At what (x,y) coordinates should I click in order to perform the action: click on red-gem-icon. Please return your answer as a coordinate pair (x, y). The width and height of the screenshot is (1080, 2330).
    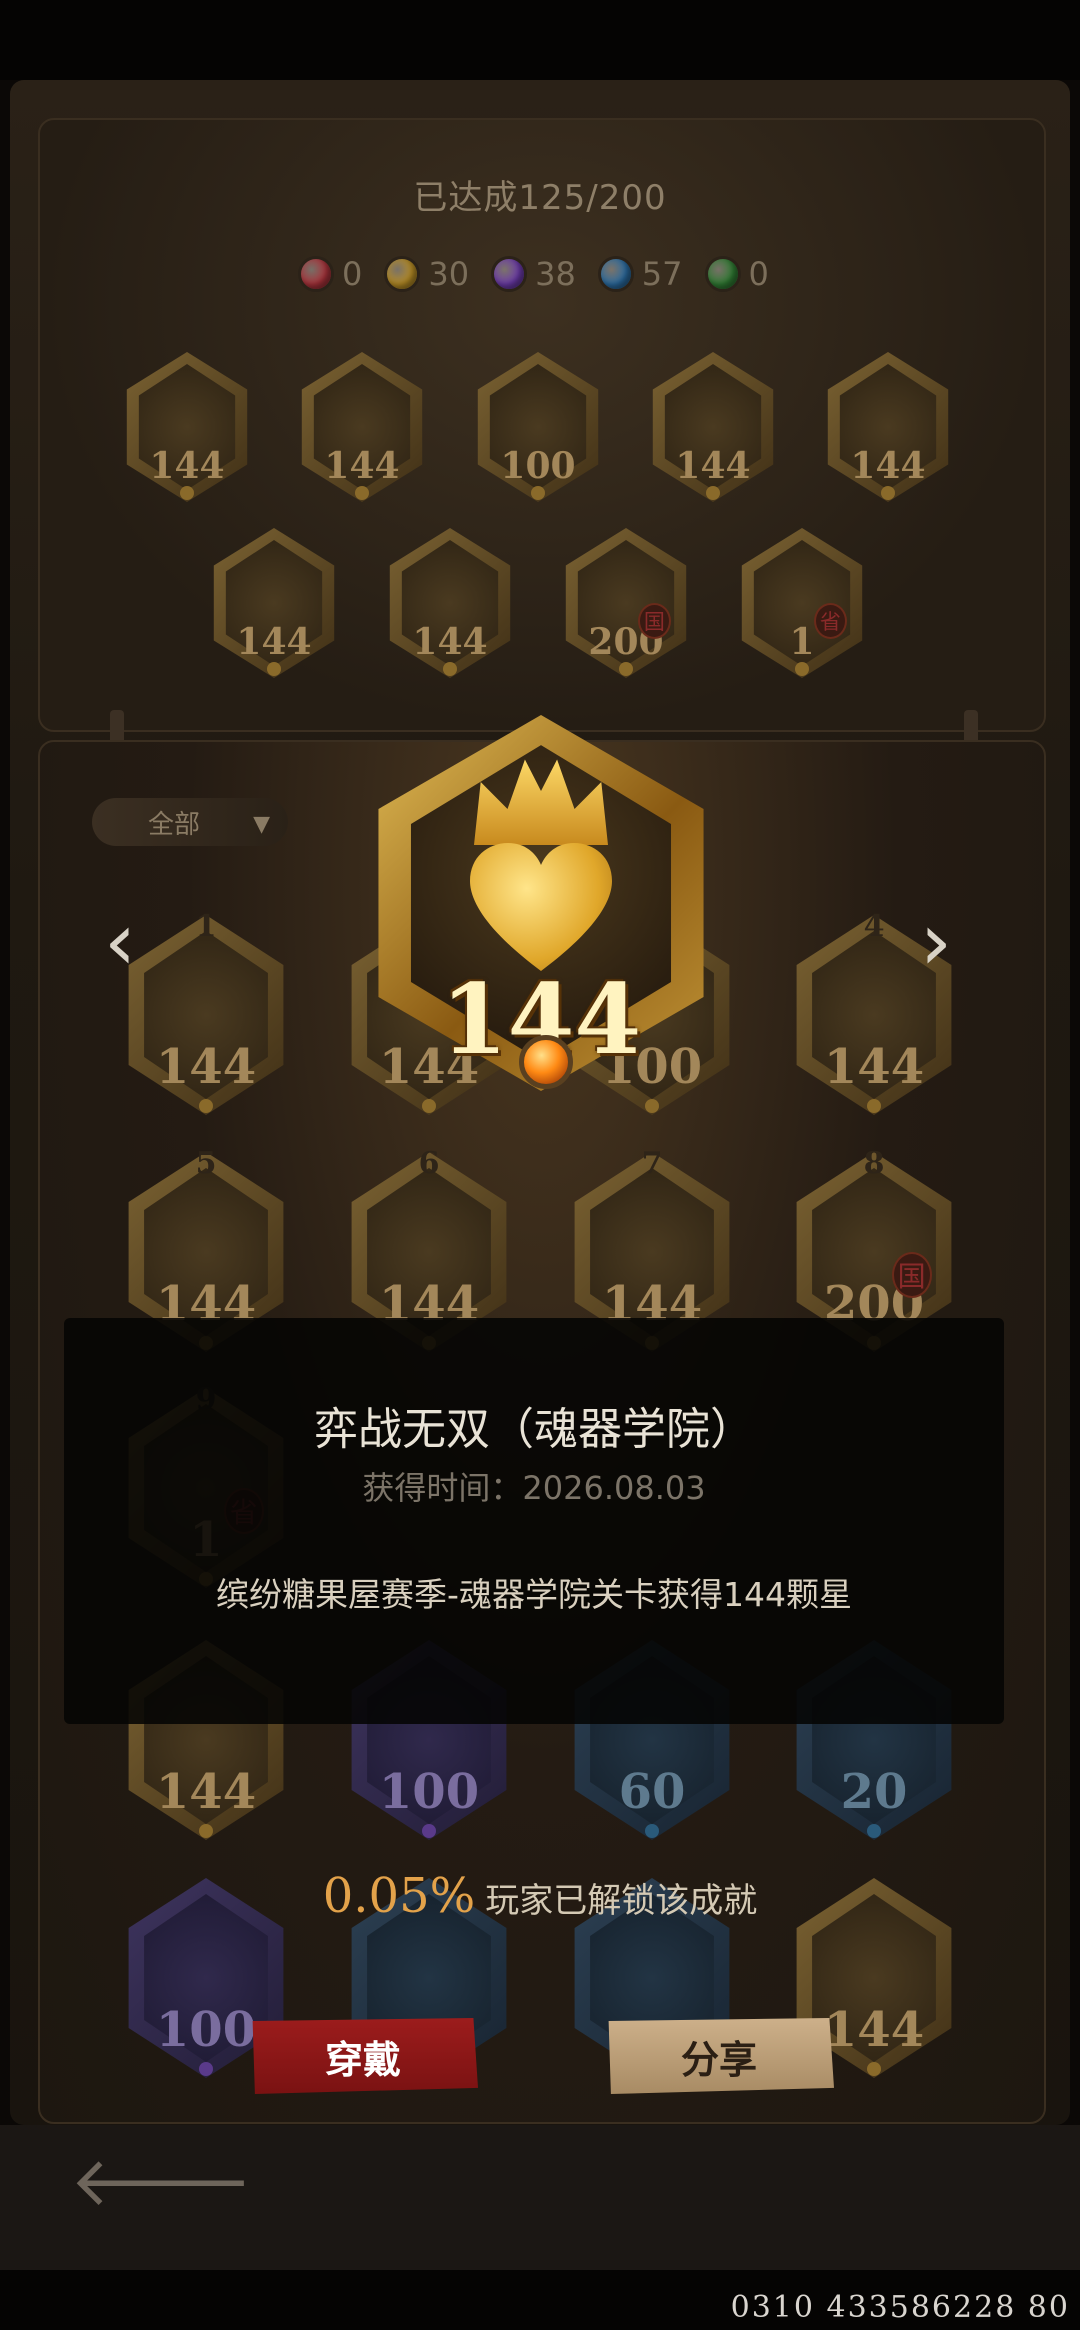
    Looking at the image, I should click on (316, 274).